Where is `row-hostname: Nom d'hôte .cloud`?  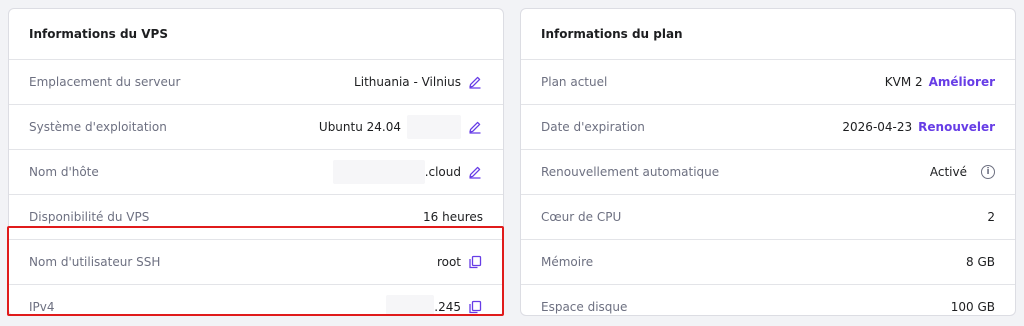 row-hostname: Nom d'hôte .cloud is located at coordinates (256, 171).